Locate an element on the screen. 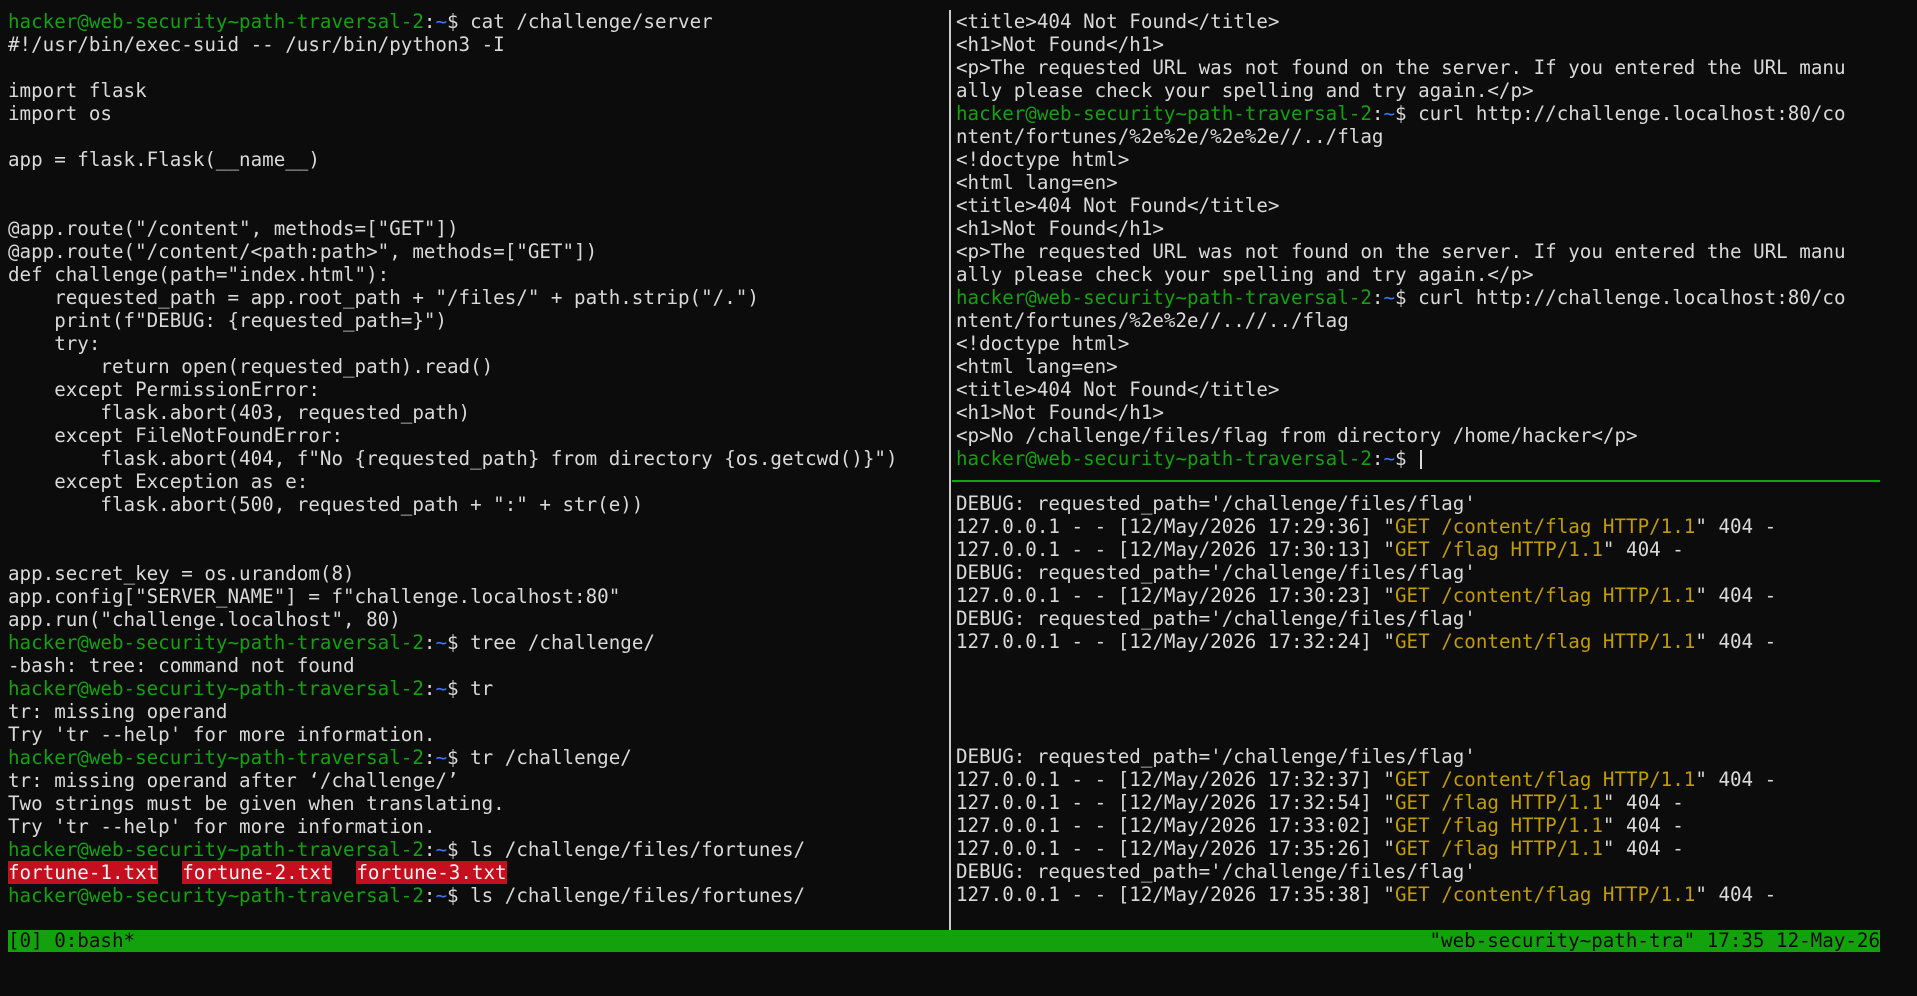 The height and width of the screenshot is (996, 1917). output-line: <html lang=en> is located at coordinates (1037, 182).